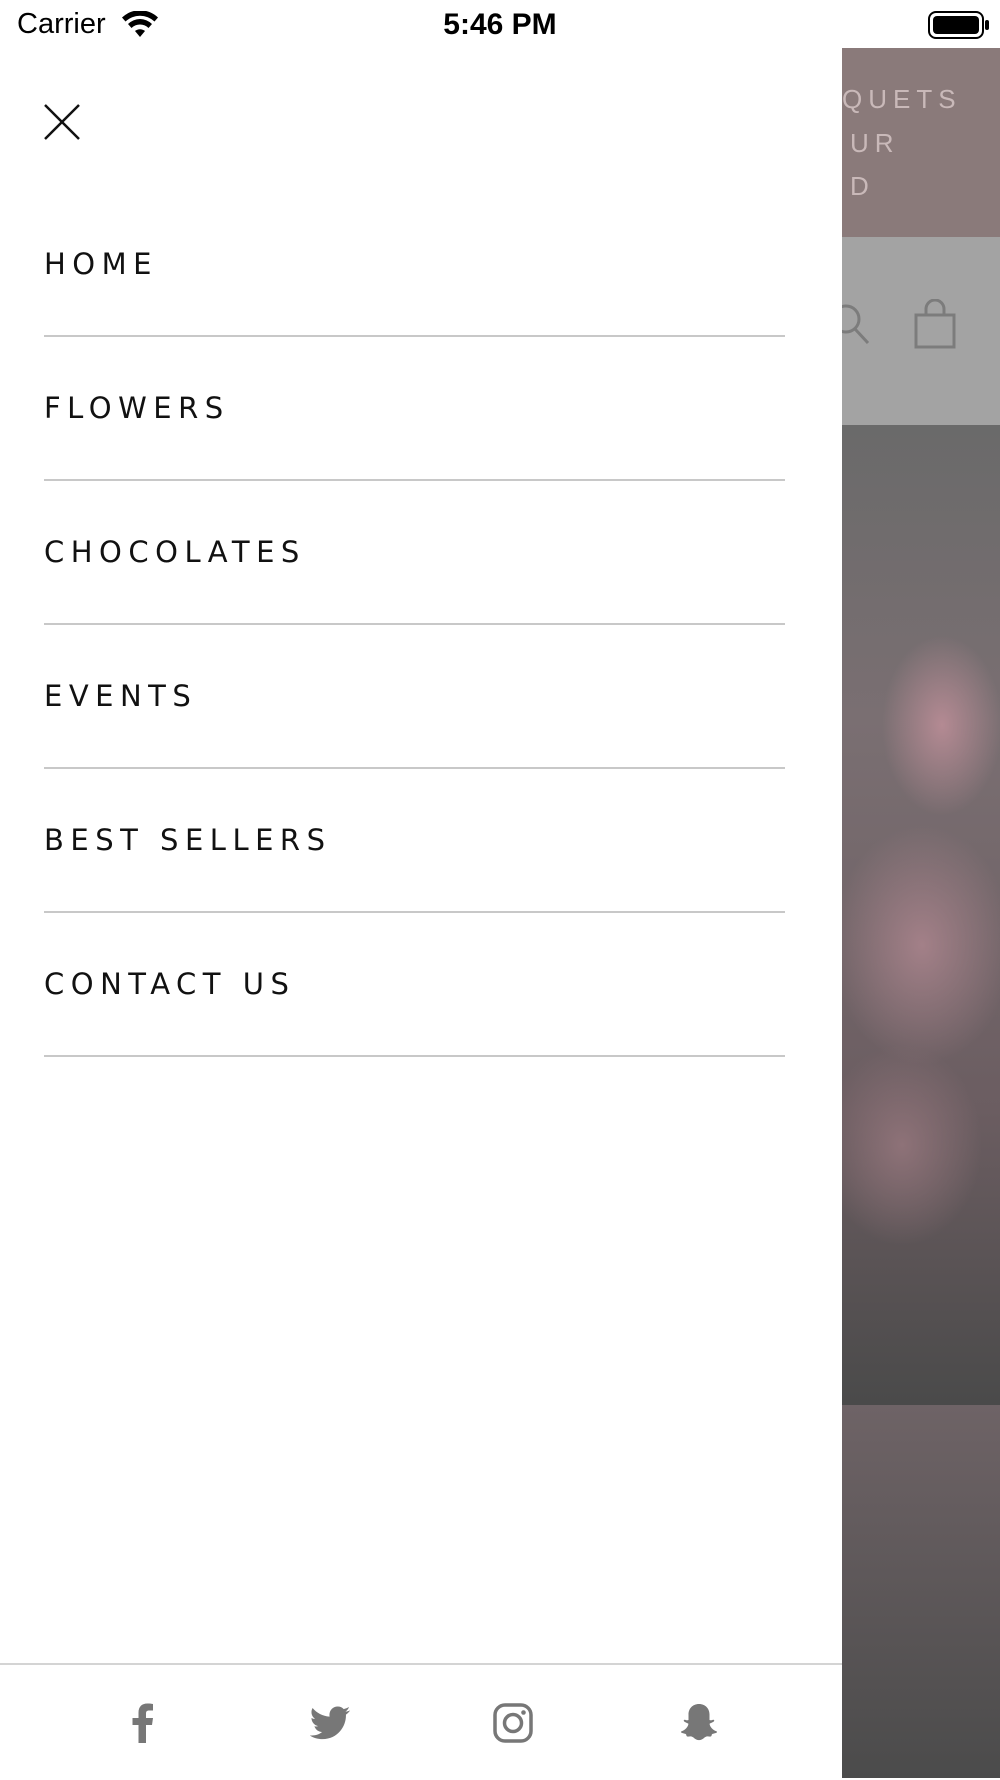 This screenshot has height=1780, width=1000. Describe the element at coordinates (137, 408) in the screenshot. I see `menu-item-label: FLOWERS` at that location.